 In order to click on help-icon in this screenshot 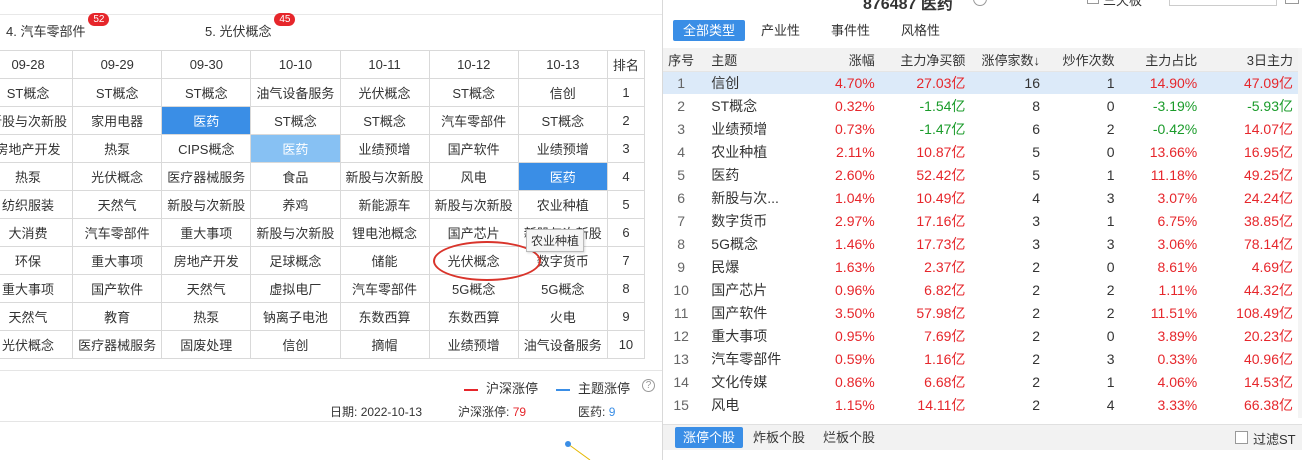, I will do `click(980, 3)`.